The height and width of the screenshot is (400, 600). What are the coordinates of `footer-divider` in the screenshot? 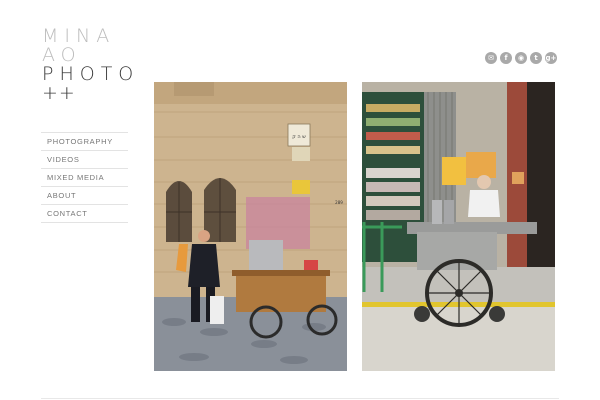 It's located at (300, 398).